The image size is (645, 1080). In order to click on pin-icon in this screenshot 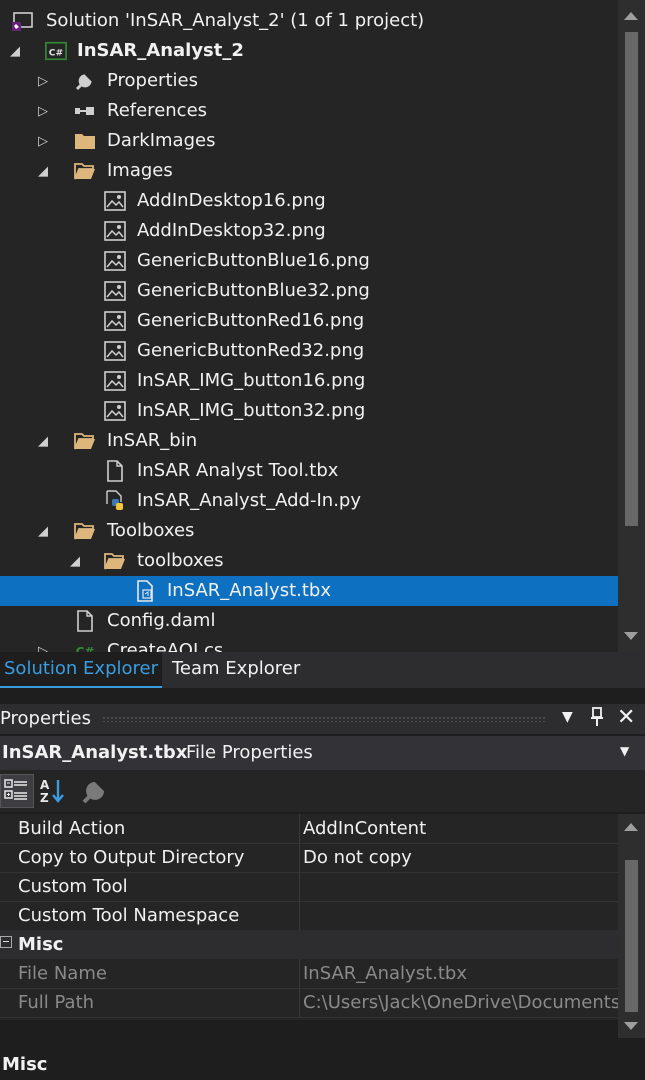, I will do `click(597, 719)`.